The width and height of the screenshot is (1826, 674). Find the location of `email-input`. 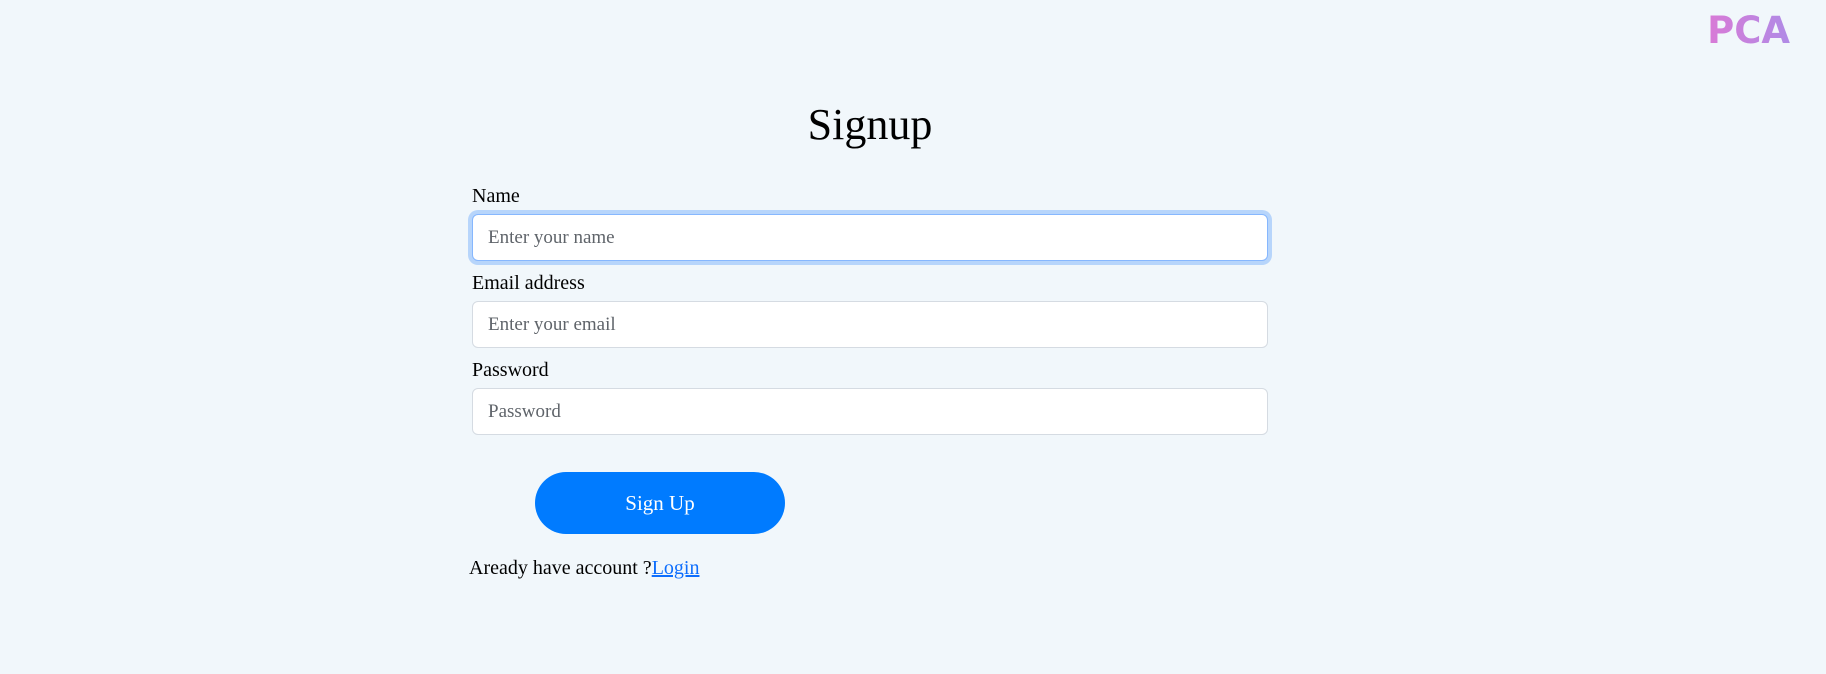

email-input is located at coordinates (870, 324).